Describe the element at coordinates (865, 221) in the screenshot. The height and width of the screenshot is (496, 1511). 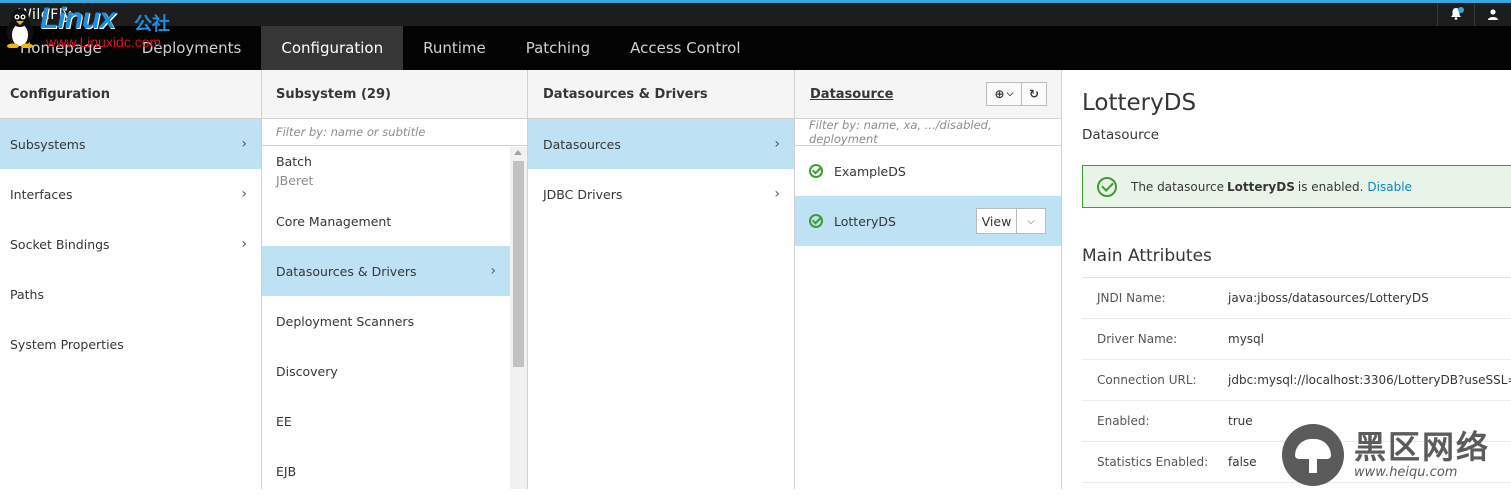
I see `datasource-item-label: LotteryDS` at that location.